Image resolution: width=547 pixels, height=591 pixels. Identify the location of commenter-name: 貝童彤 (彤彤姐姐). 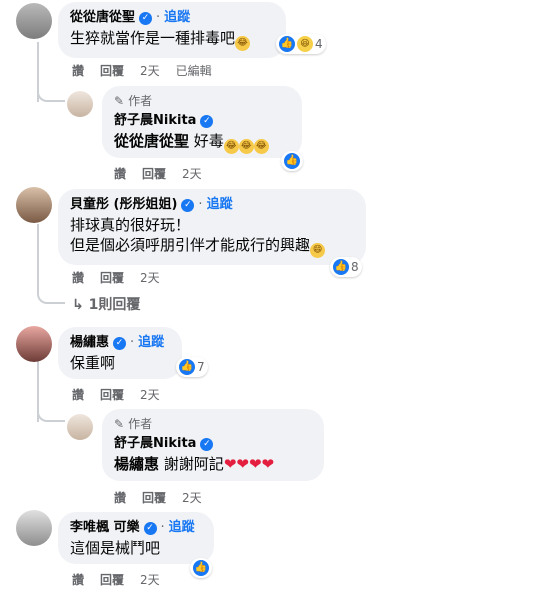
(123, 205).